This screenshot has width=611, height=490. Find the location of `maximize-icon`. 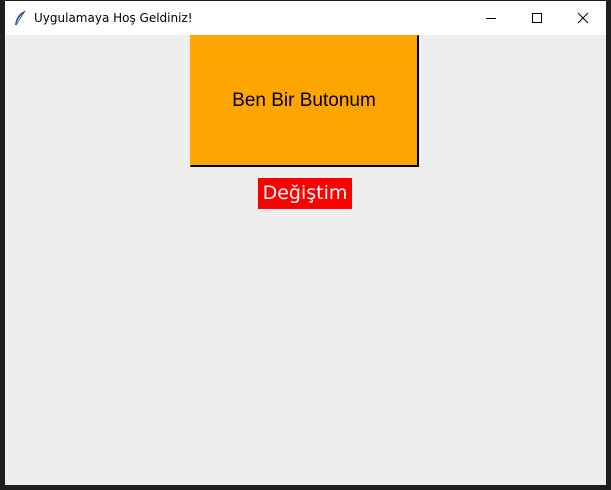

maximize-icon is located at coordinates (537, 18).